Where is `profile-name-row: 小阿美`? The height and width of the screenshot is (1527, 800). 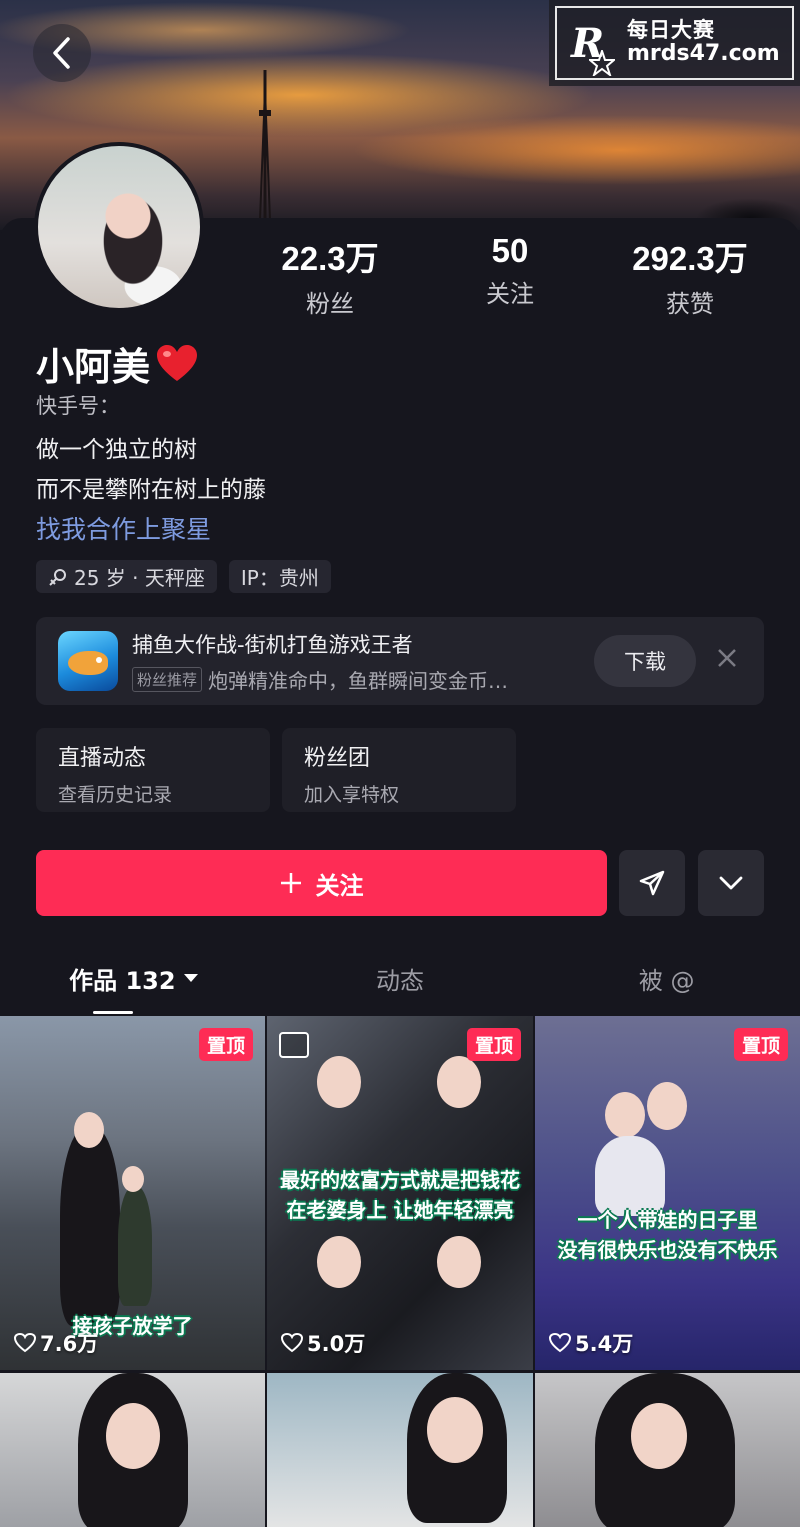
profile-name-row: 小阿美 is located at coordinates (117, 363).